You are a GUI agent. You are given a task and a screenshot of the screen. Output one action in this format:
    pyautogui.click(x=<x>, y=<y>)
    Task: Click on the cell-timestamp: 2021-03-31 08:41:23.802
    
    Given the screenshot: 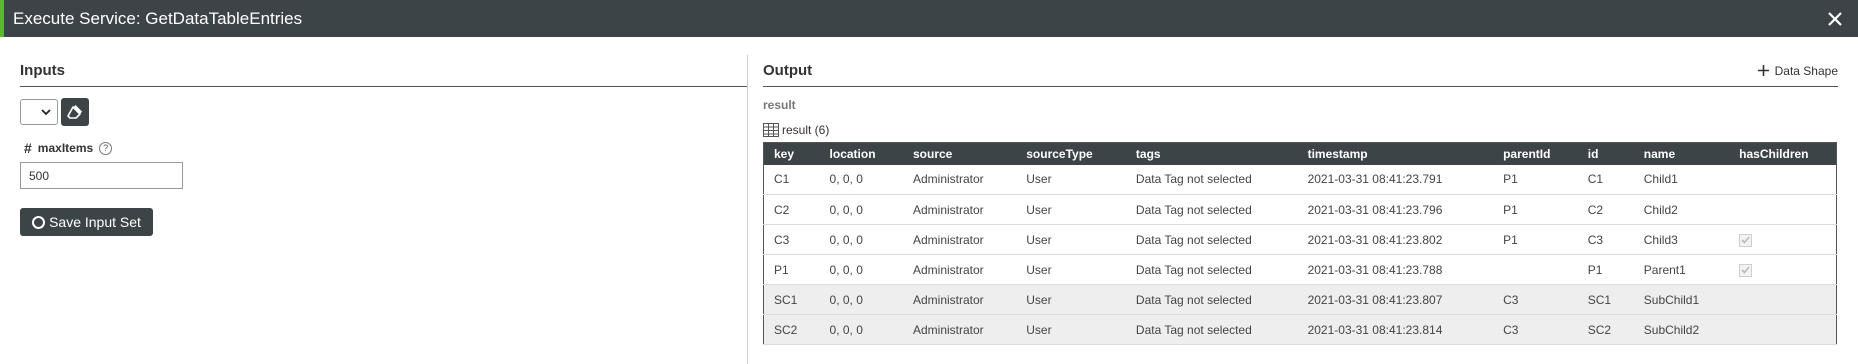 What is the action you would take?
    pyautogui.click(x=1395, y=239)
    